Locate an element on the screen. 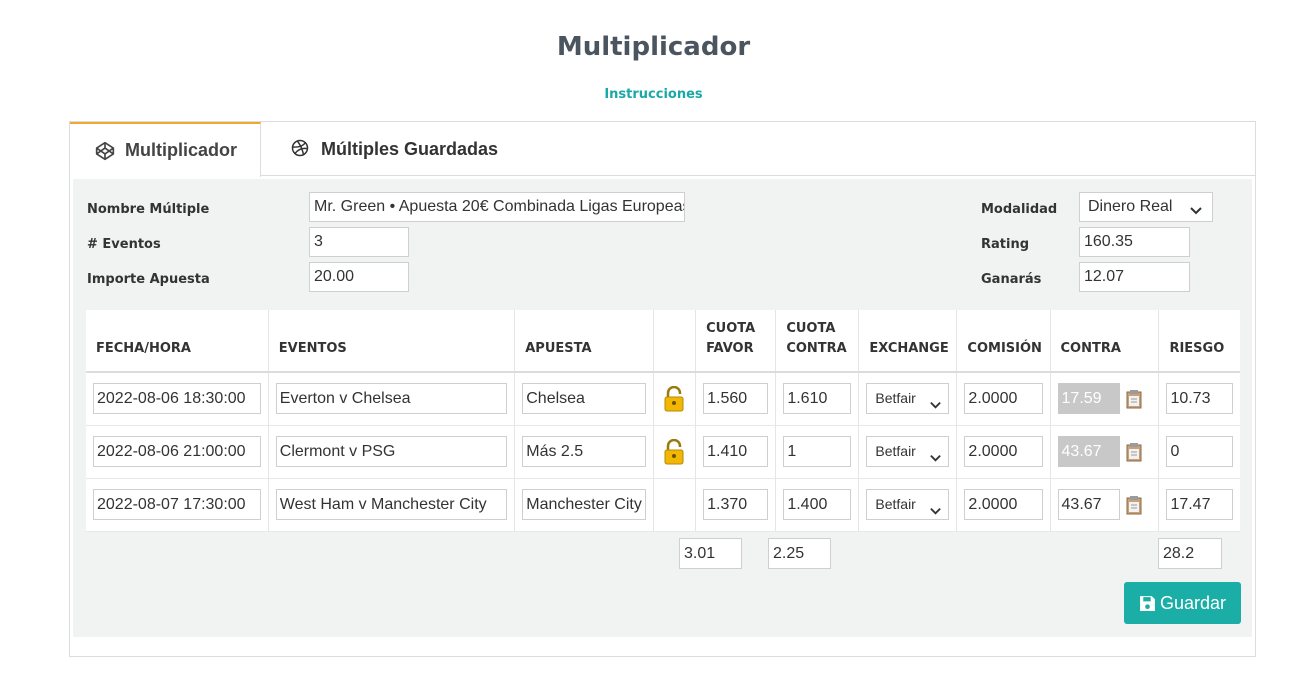 This screenshot has width=1307, height=692. cuota-favor-input: 1.560 is located at coordinates (736, 399).